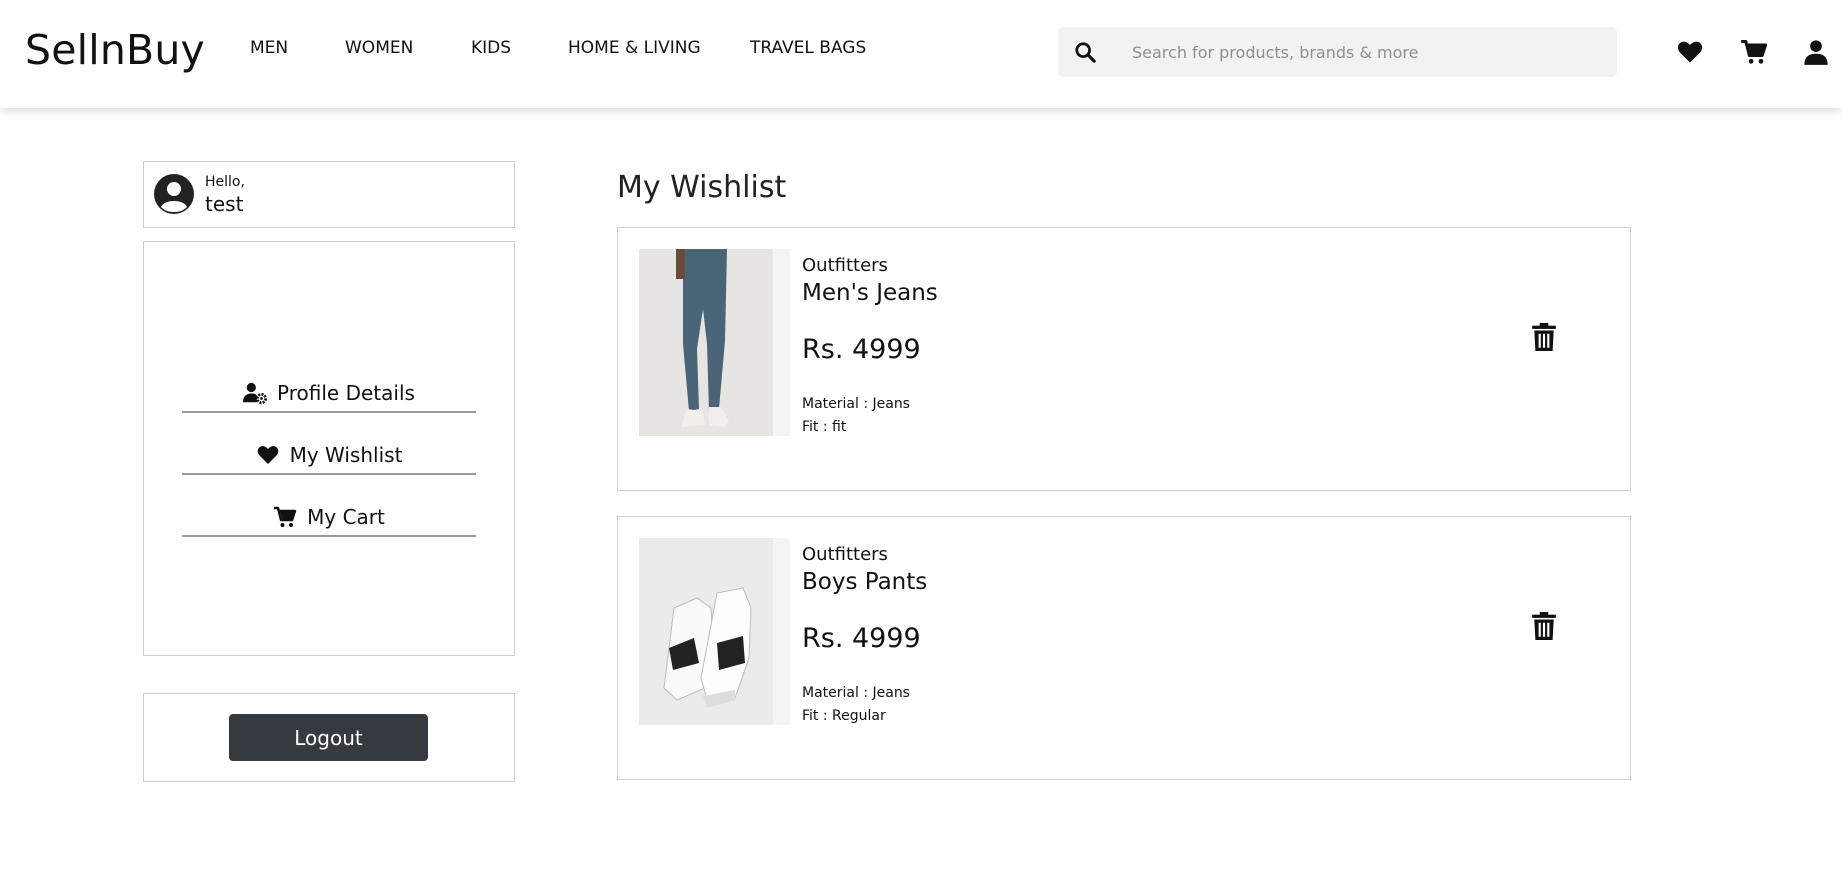 This screenshot has height=892, width=1842. What do you see at coordinates (864, 582) in the screenshot?
I see `product-name: Boys Pants` at bounding box center [864, 582].